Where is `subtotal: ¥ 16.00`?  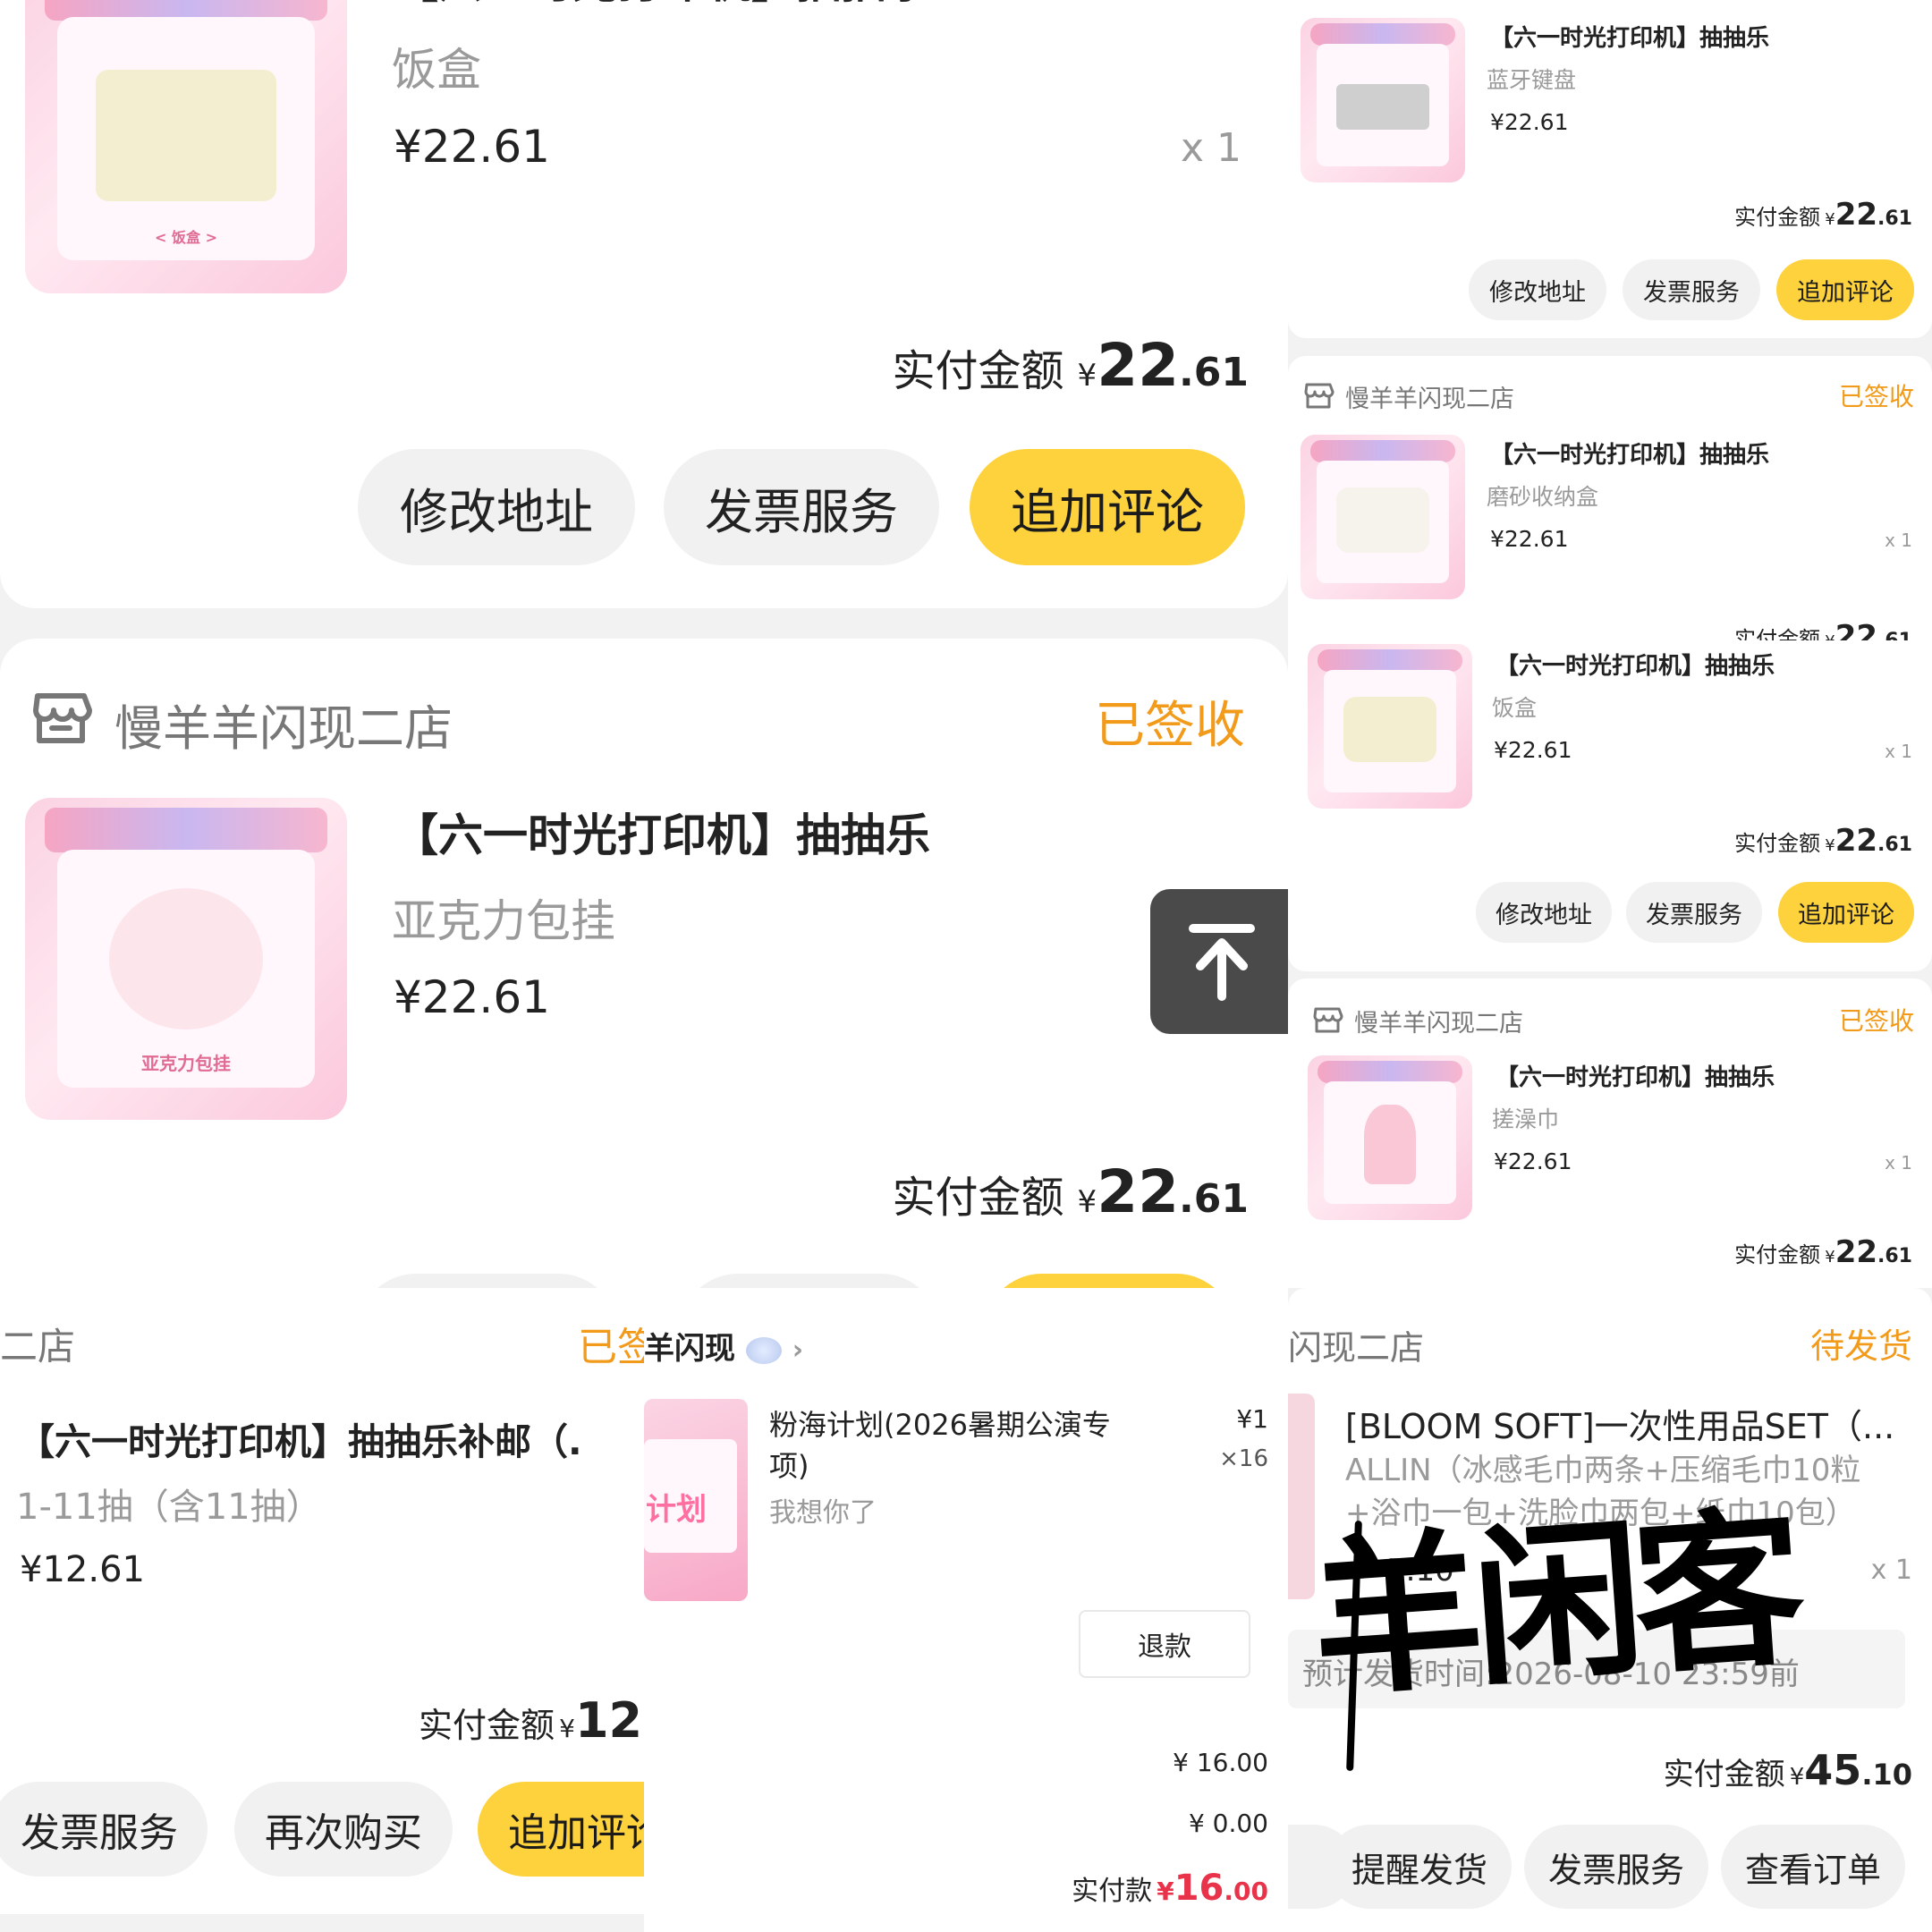
subtotal: ¥ 16.00 is located at coordinates (1220, 1762).